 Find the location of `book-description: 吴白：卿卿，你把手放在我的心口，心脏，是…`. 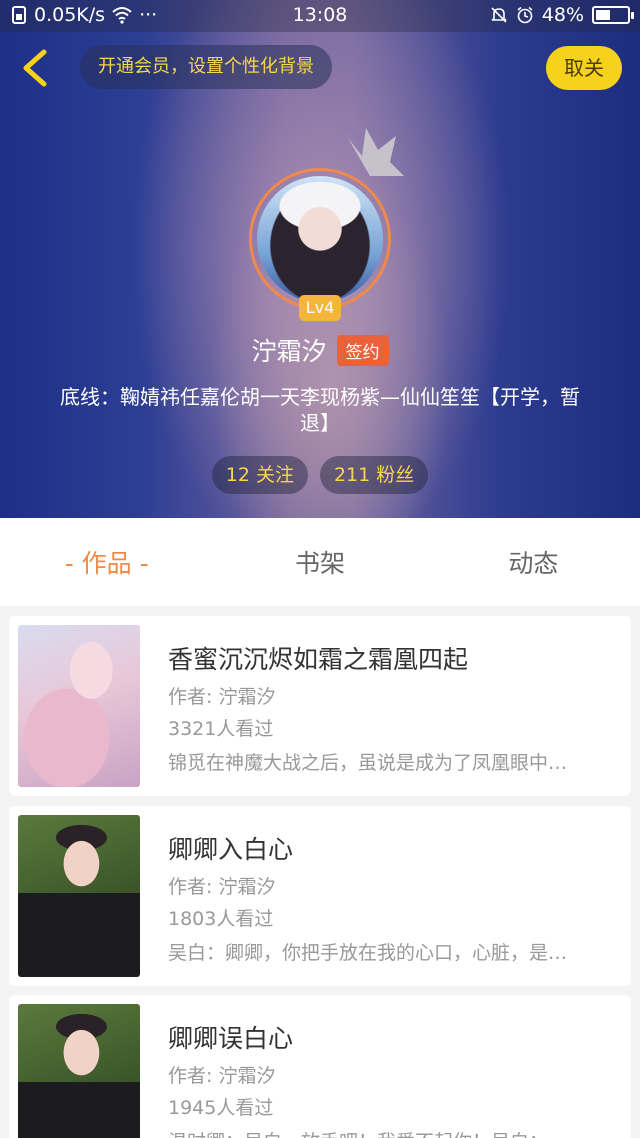

book-description: 吴白：卿卿，你把手放在我的心口，心脏，是… is located at coordinates (368, 953).